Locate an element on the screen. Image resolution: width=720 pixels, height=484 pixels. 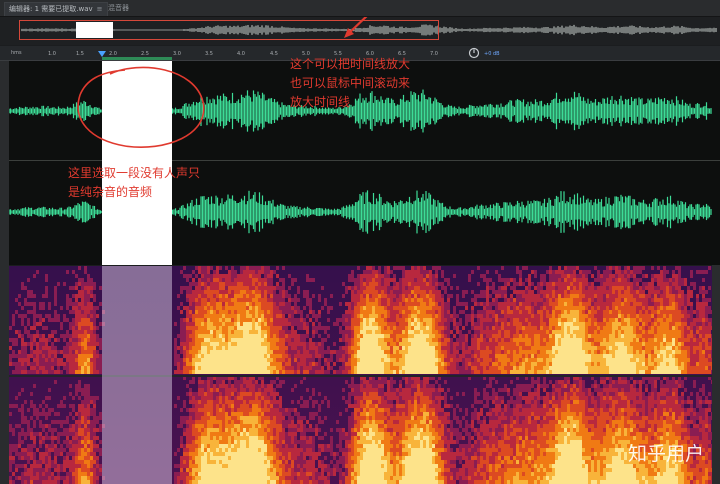
tab-editor: 编辑器: 1 需要已提取.wav ≡ is located at coordinates (56, 9).